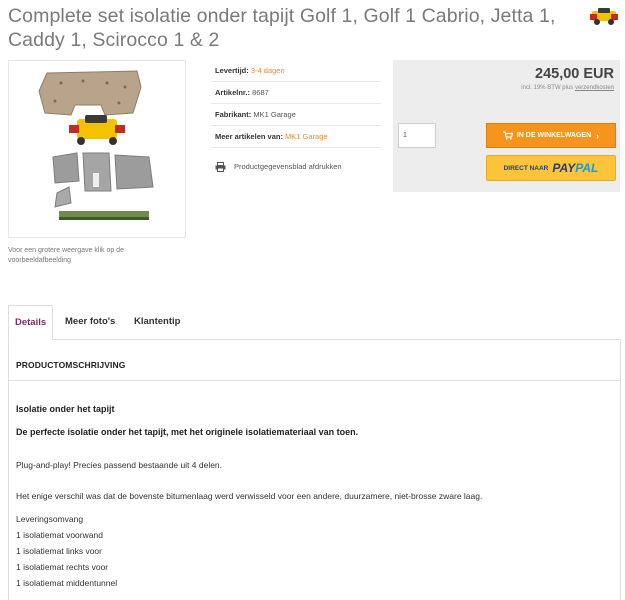  I want to click on vat-text: incl. 19% BTW plus, so click(548, 88).